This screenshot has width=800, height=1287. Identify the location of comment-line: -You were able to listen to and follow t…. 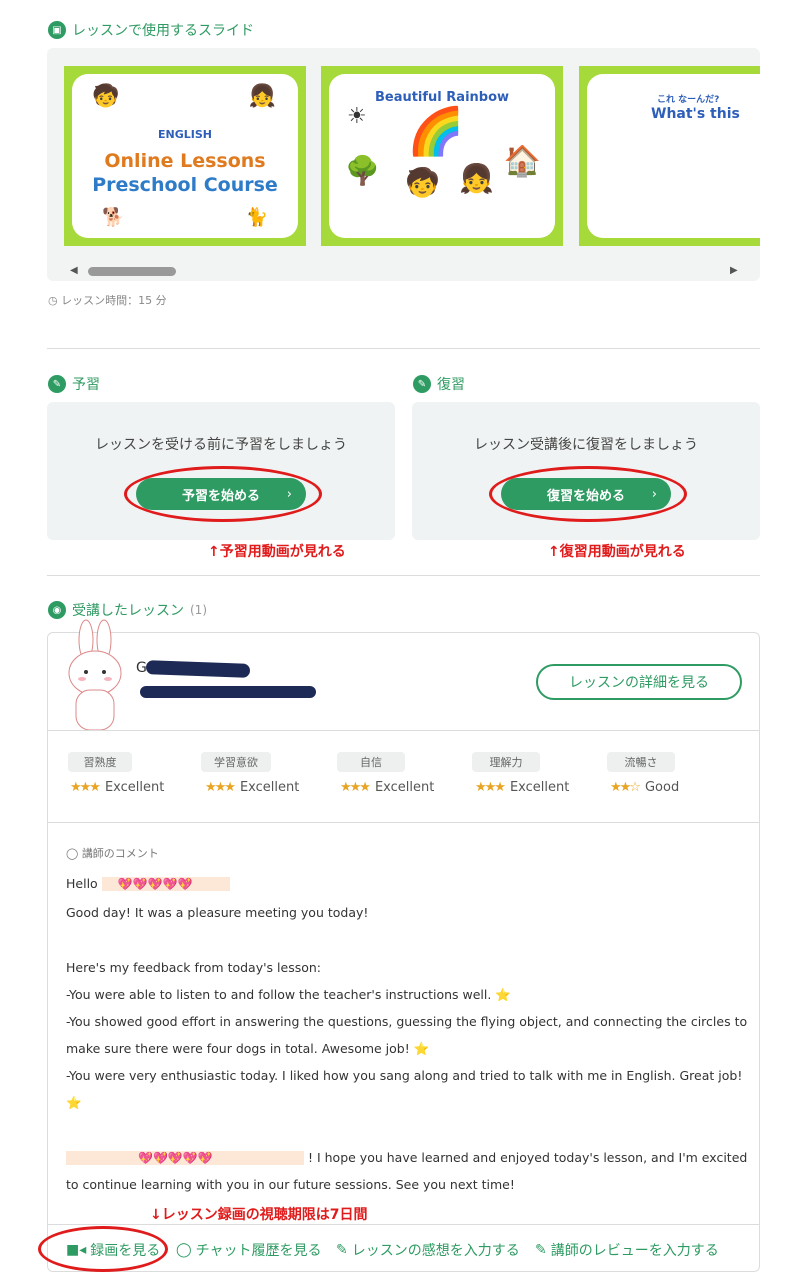
(288, 994).